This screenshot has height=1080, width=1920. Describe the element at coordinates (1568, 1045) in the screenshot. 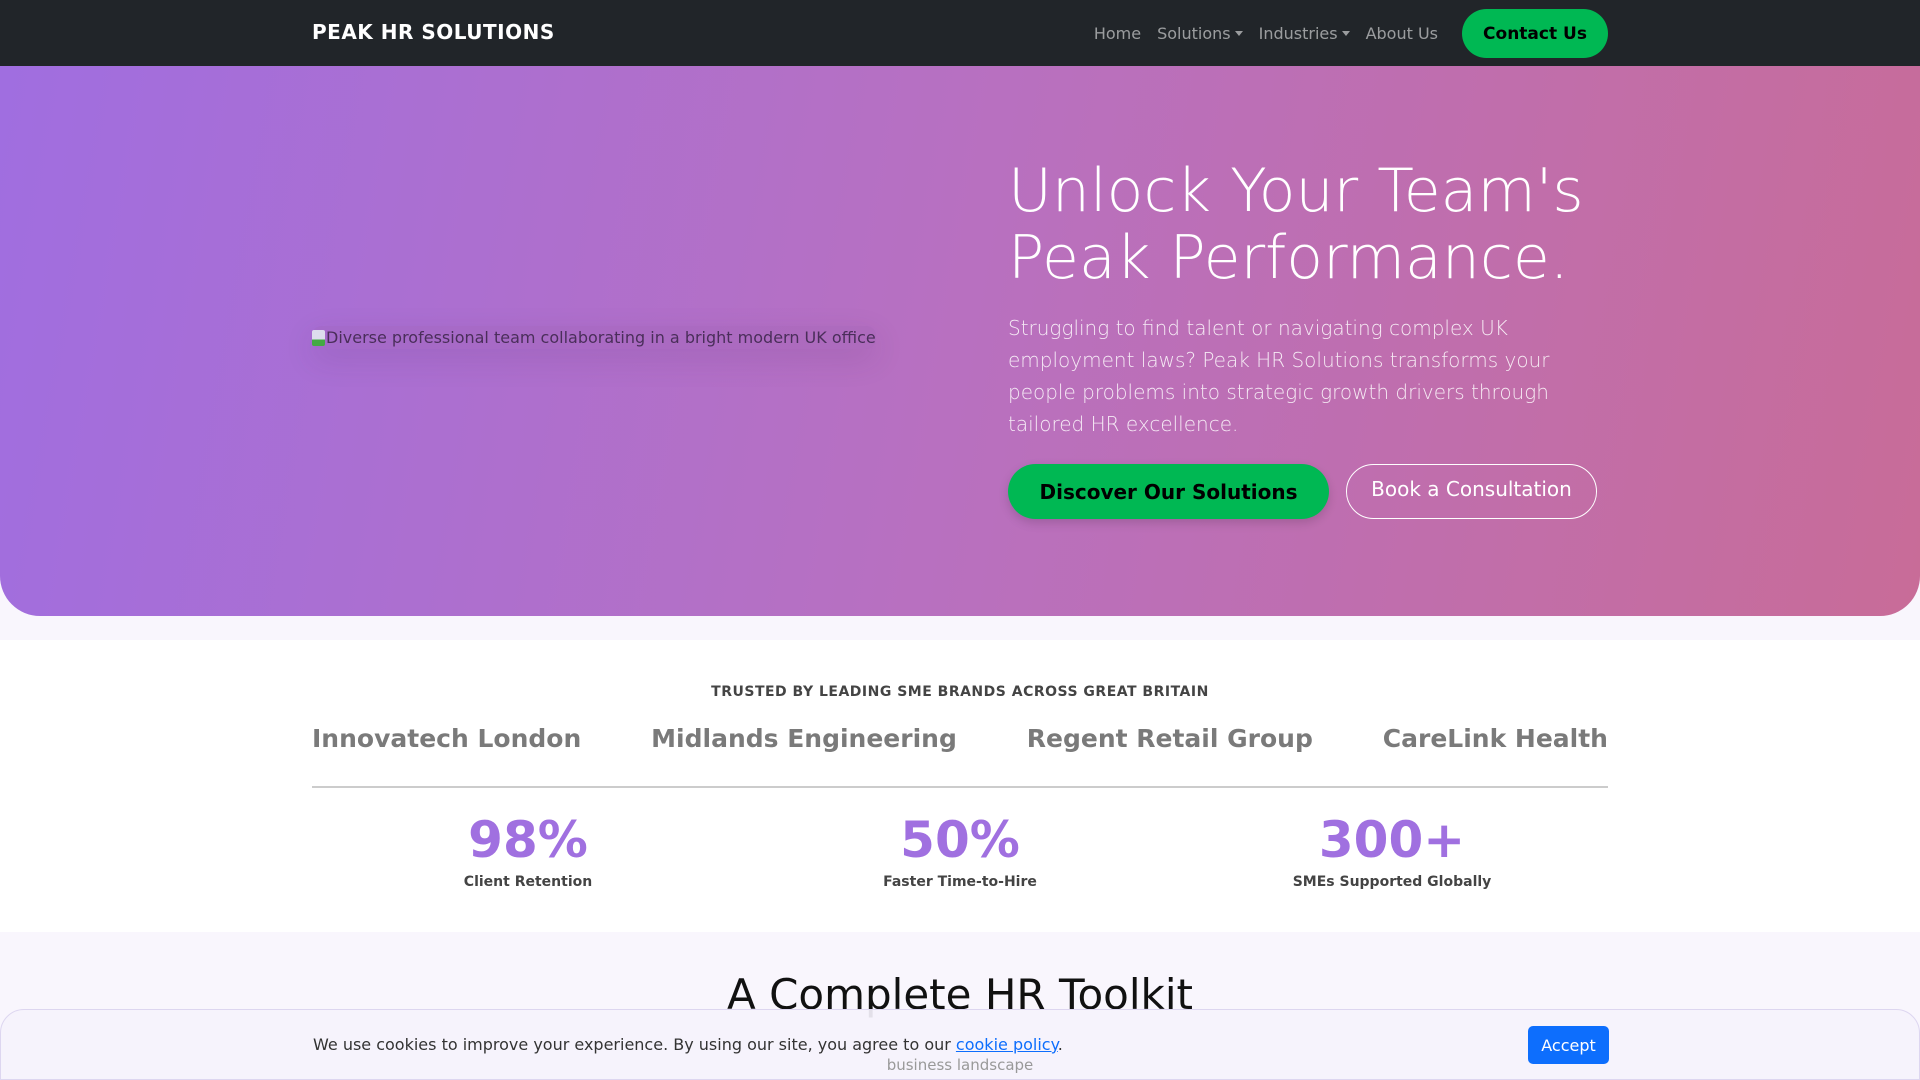

I see `accept-cookies-button: Accept` at that location.